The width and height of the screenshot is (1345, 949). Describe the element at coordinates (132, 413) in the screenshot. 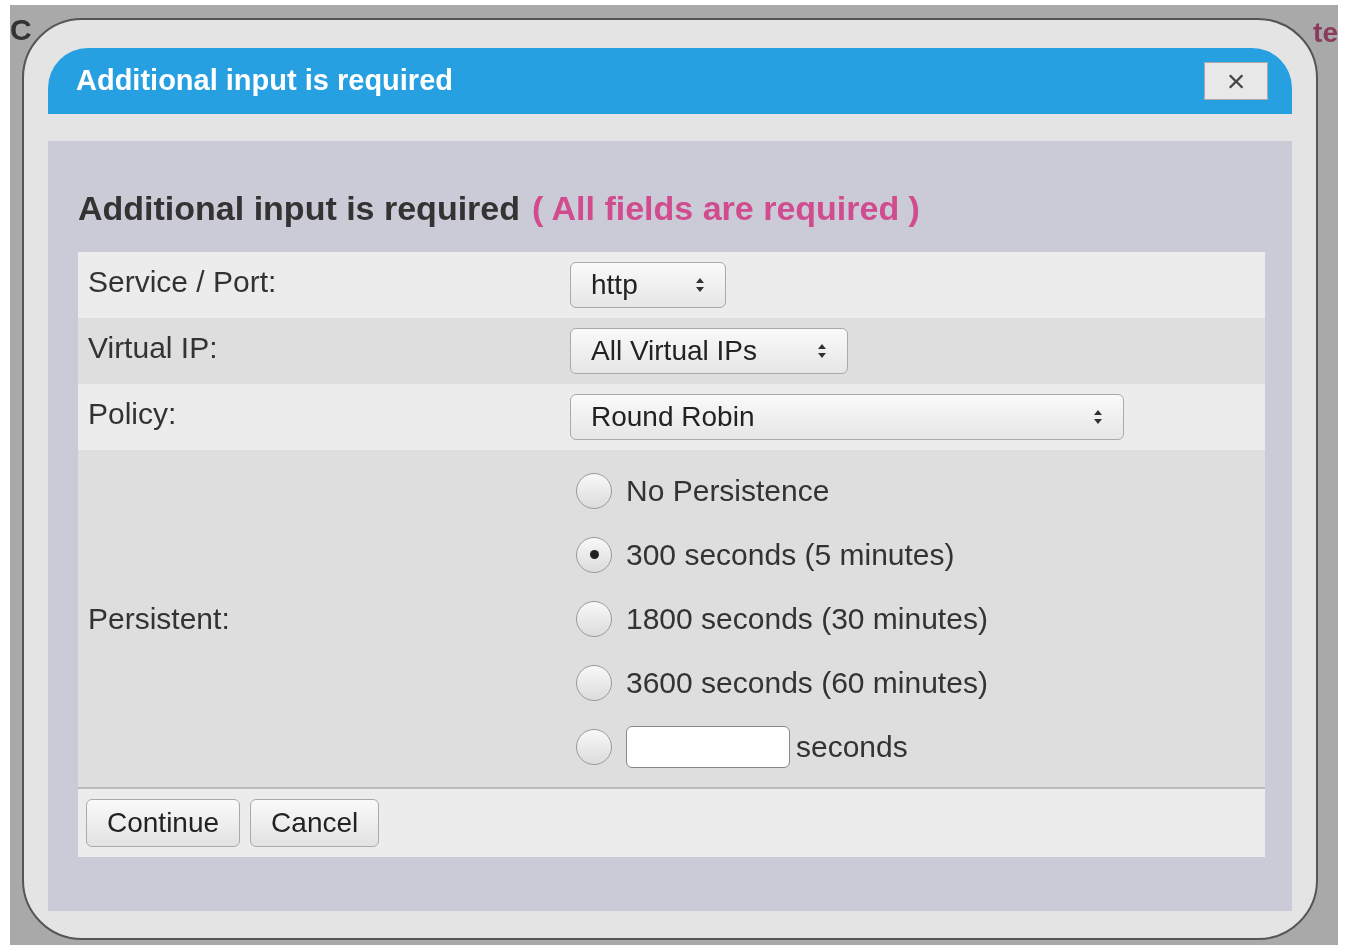

I see `field-label: Policy:` at that location.